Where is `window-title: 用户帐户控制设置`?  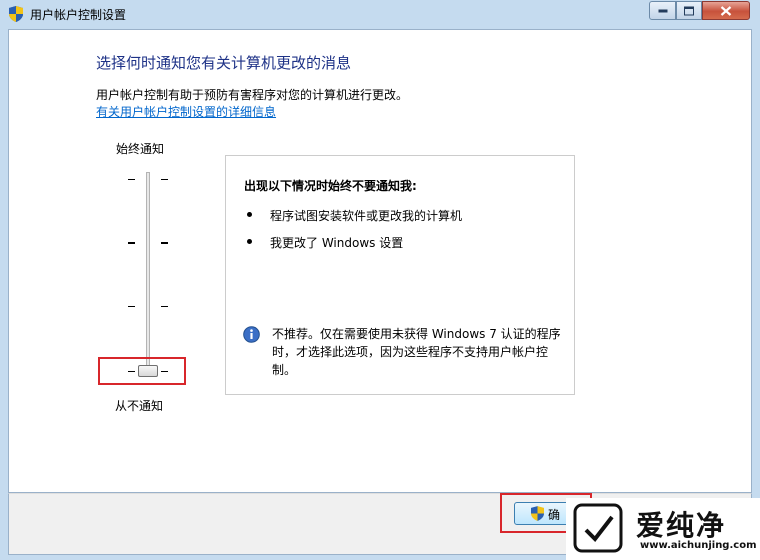 window-title: 用户帐户控制设置 is located at coordinates (78, 15).